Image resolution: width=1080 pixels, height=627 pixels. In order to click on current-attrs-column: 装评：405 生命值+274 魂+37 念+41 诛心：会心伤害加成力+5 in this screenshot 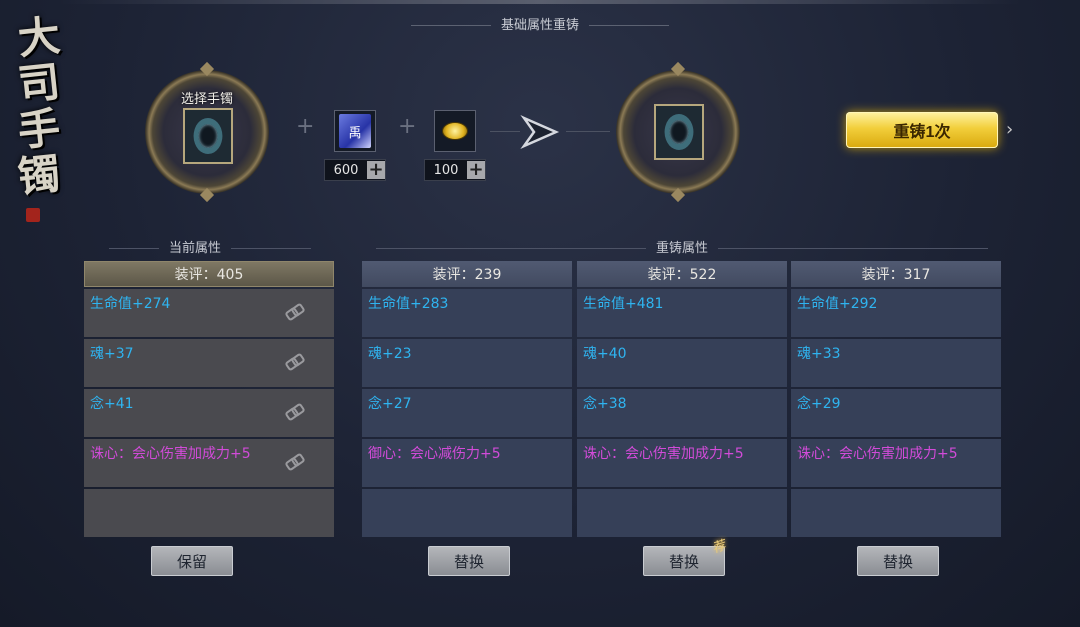, I will do `click(209, 399)`.